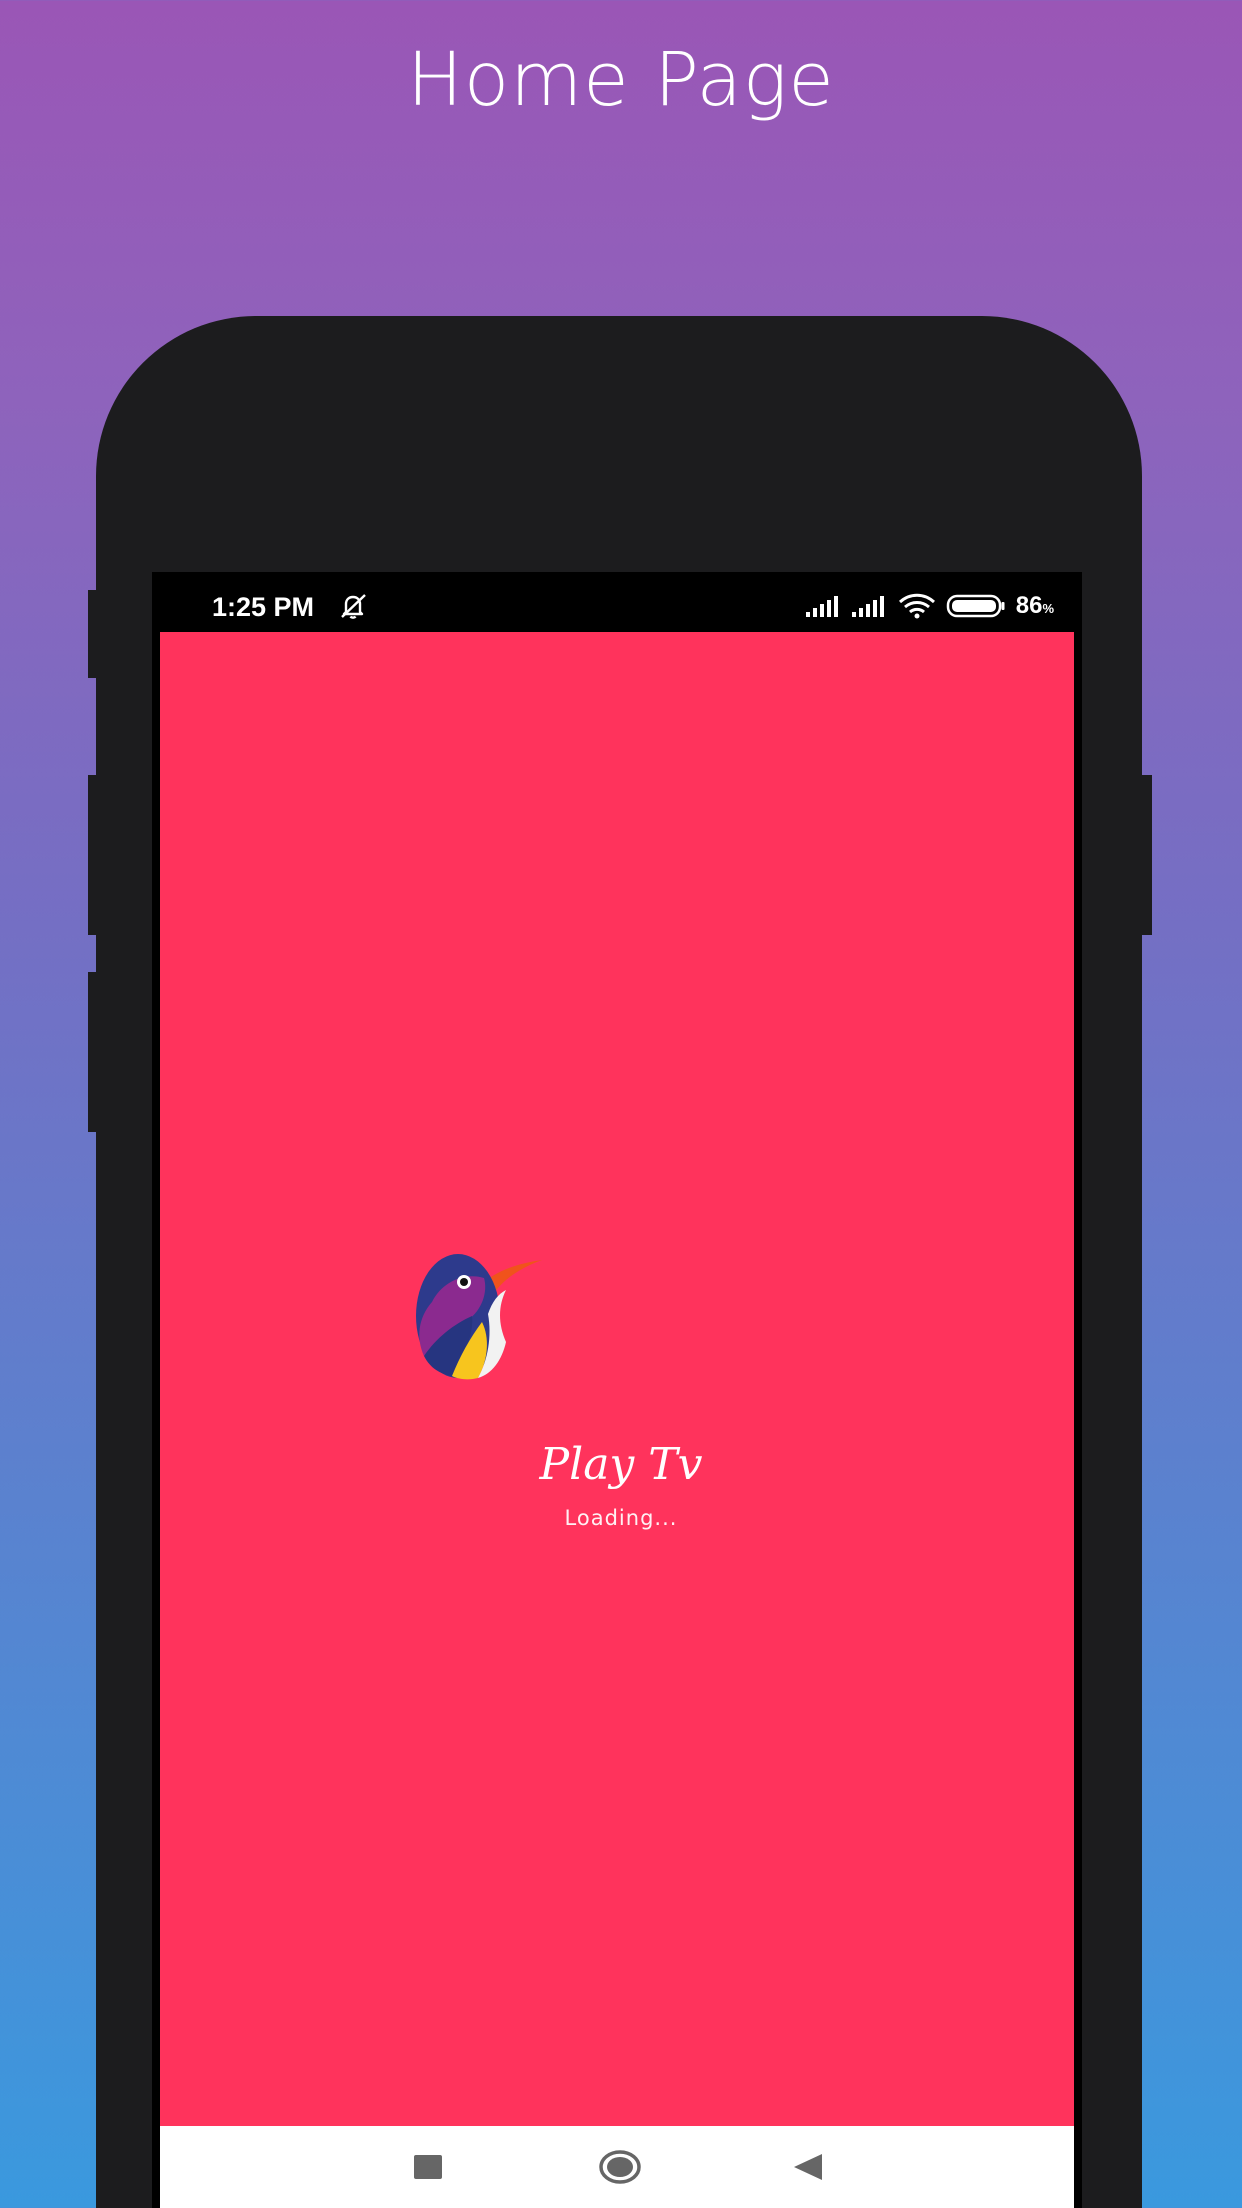 The height and width of the screenshot is (2208, 1242). I want to click on circle-icon, so click(620, 2167).